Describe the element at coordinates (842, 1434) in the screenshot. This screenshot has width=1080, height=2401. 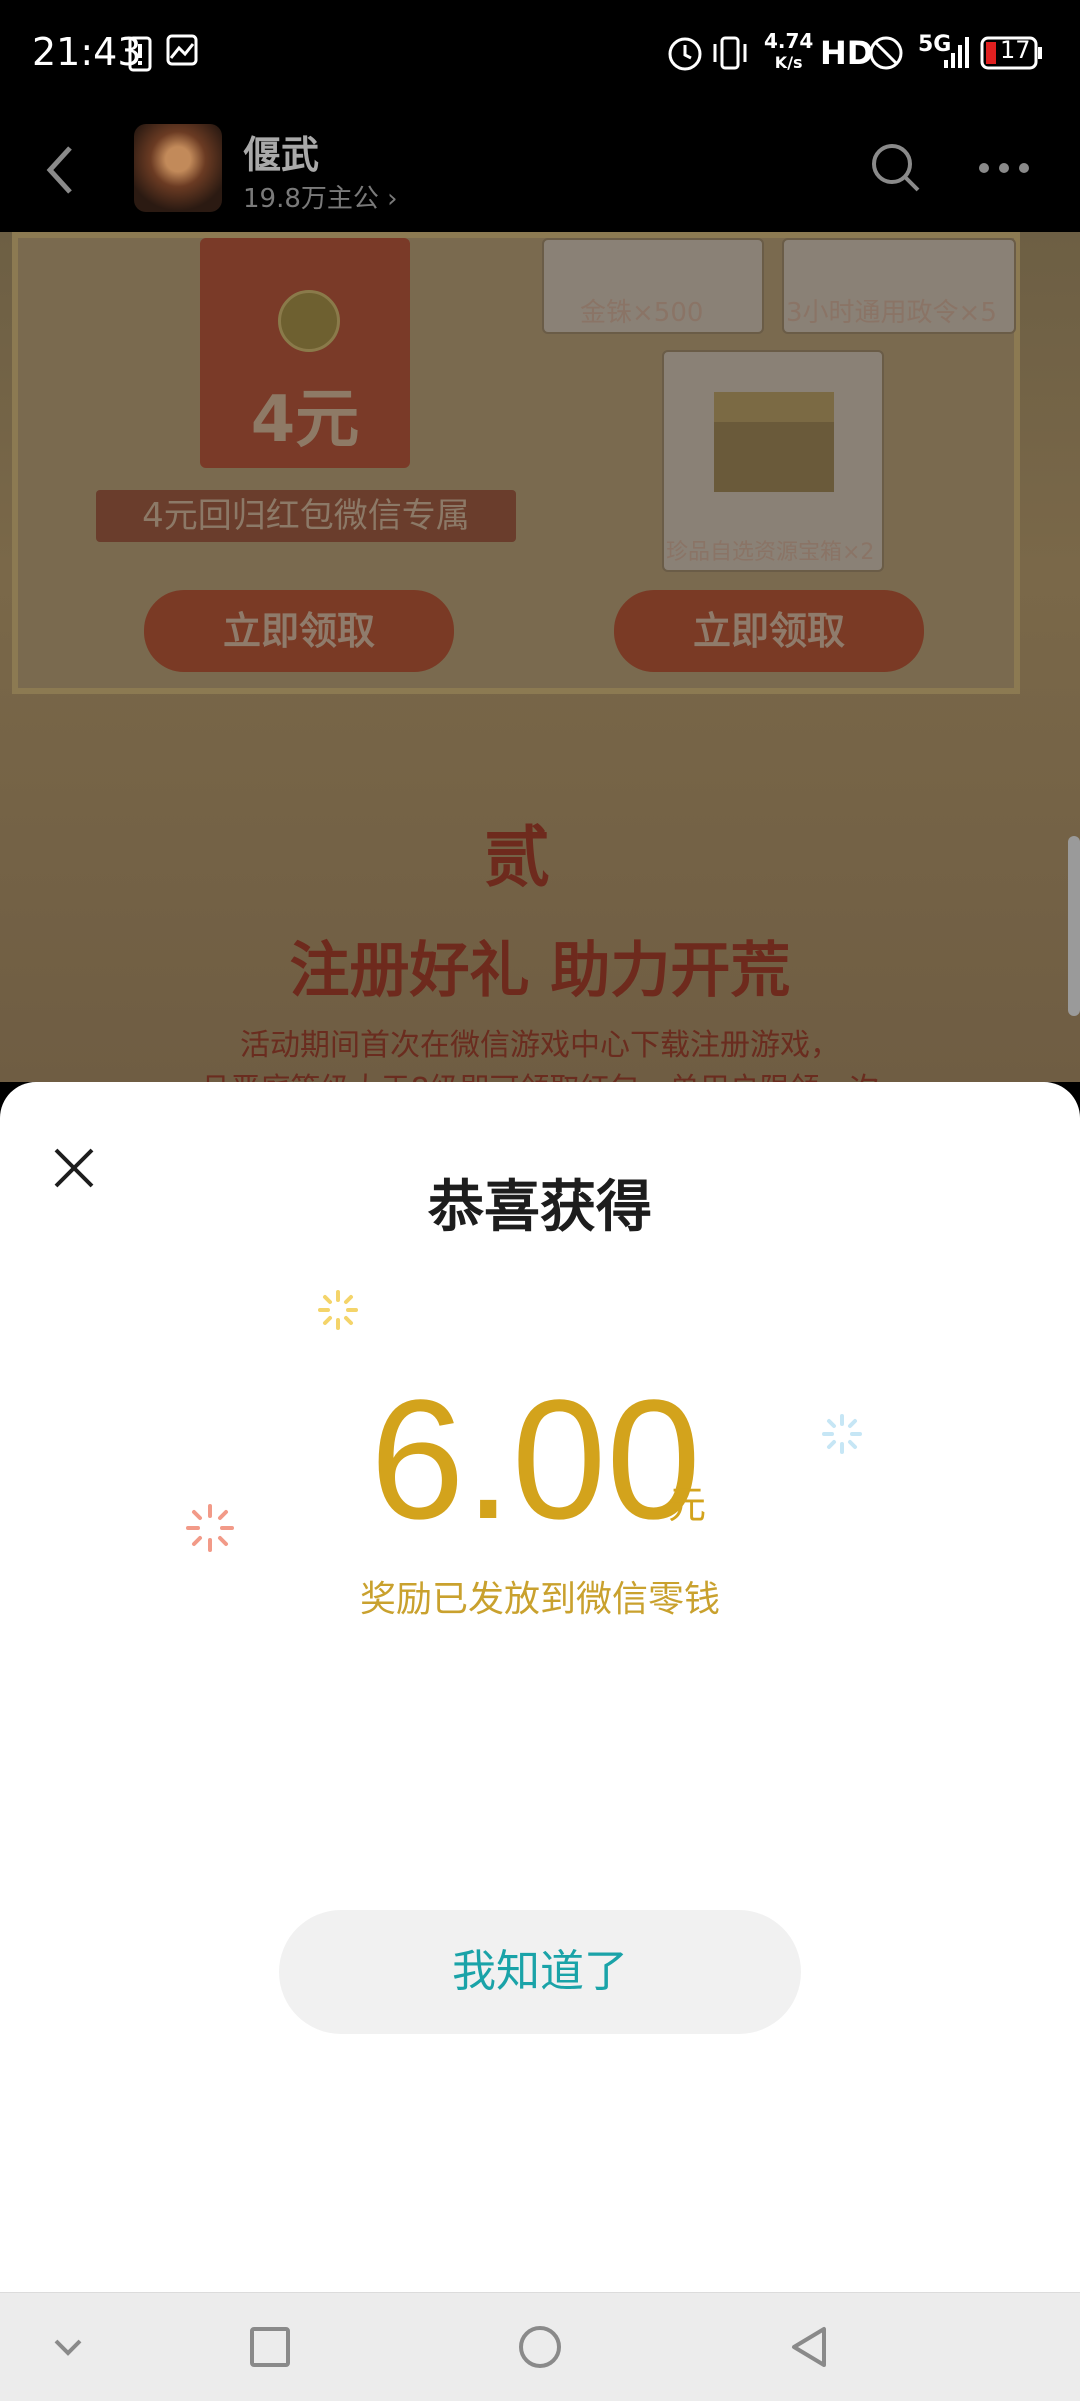
I see `sparkle-icon-blue` at that location.